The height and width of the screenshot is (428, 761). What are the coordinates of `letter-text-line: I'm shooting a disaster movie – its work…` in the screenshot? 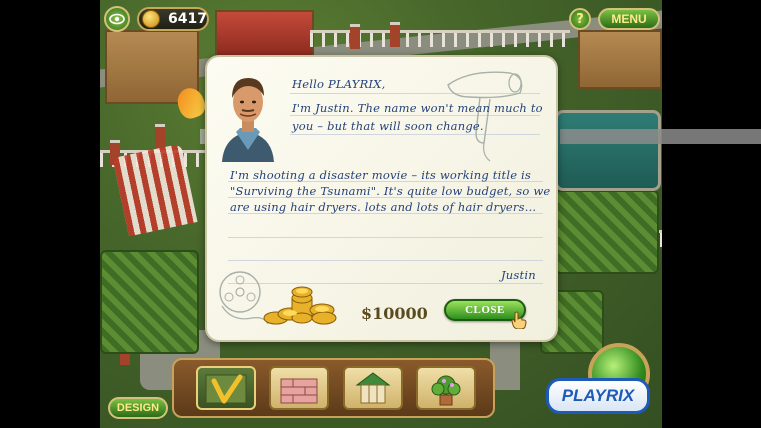 It's located at (381, 175).